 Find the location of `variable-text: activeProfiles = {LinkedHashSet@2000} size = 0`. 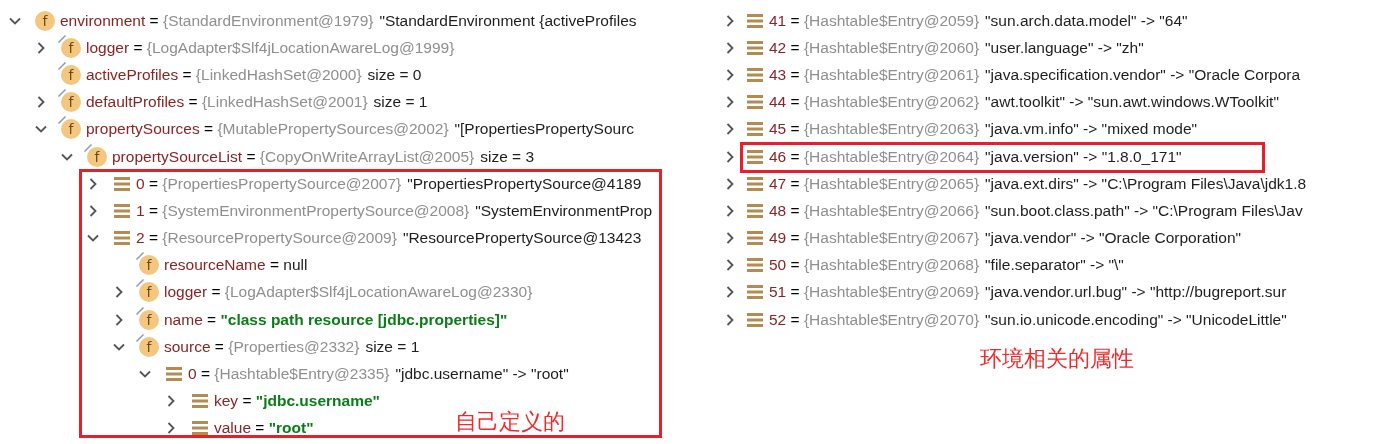

variable-text: activeProfiles = {LinkedHashSet@2000} size = 0 is located at coordinates (254, 74).